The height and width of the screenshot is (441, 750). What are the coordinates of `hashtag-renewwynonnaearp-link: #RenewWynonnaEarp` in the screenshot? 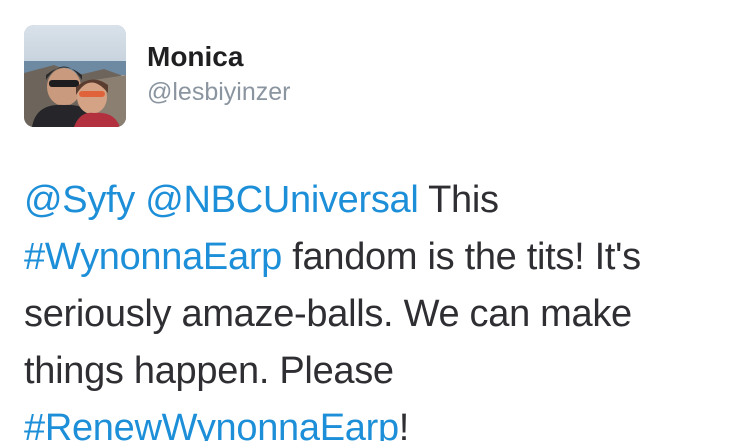 It's located at (211, 424).